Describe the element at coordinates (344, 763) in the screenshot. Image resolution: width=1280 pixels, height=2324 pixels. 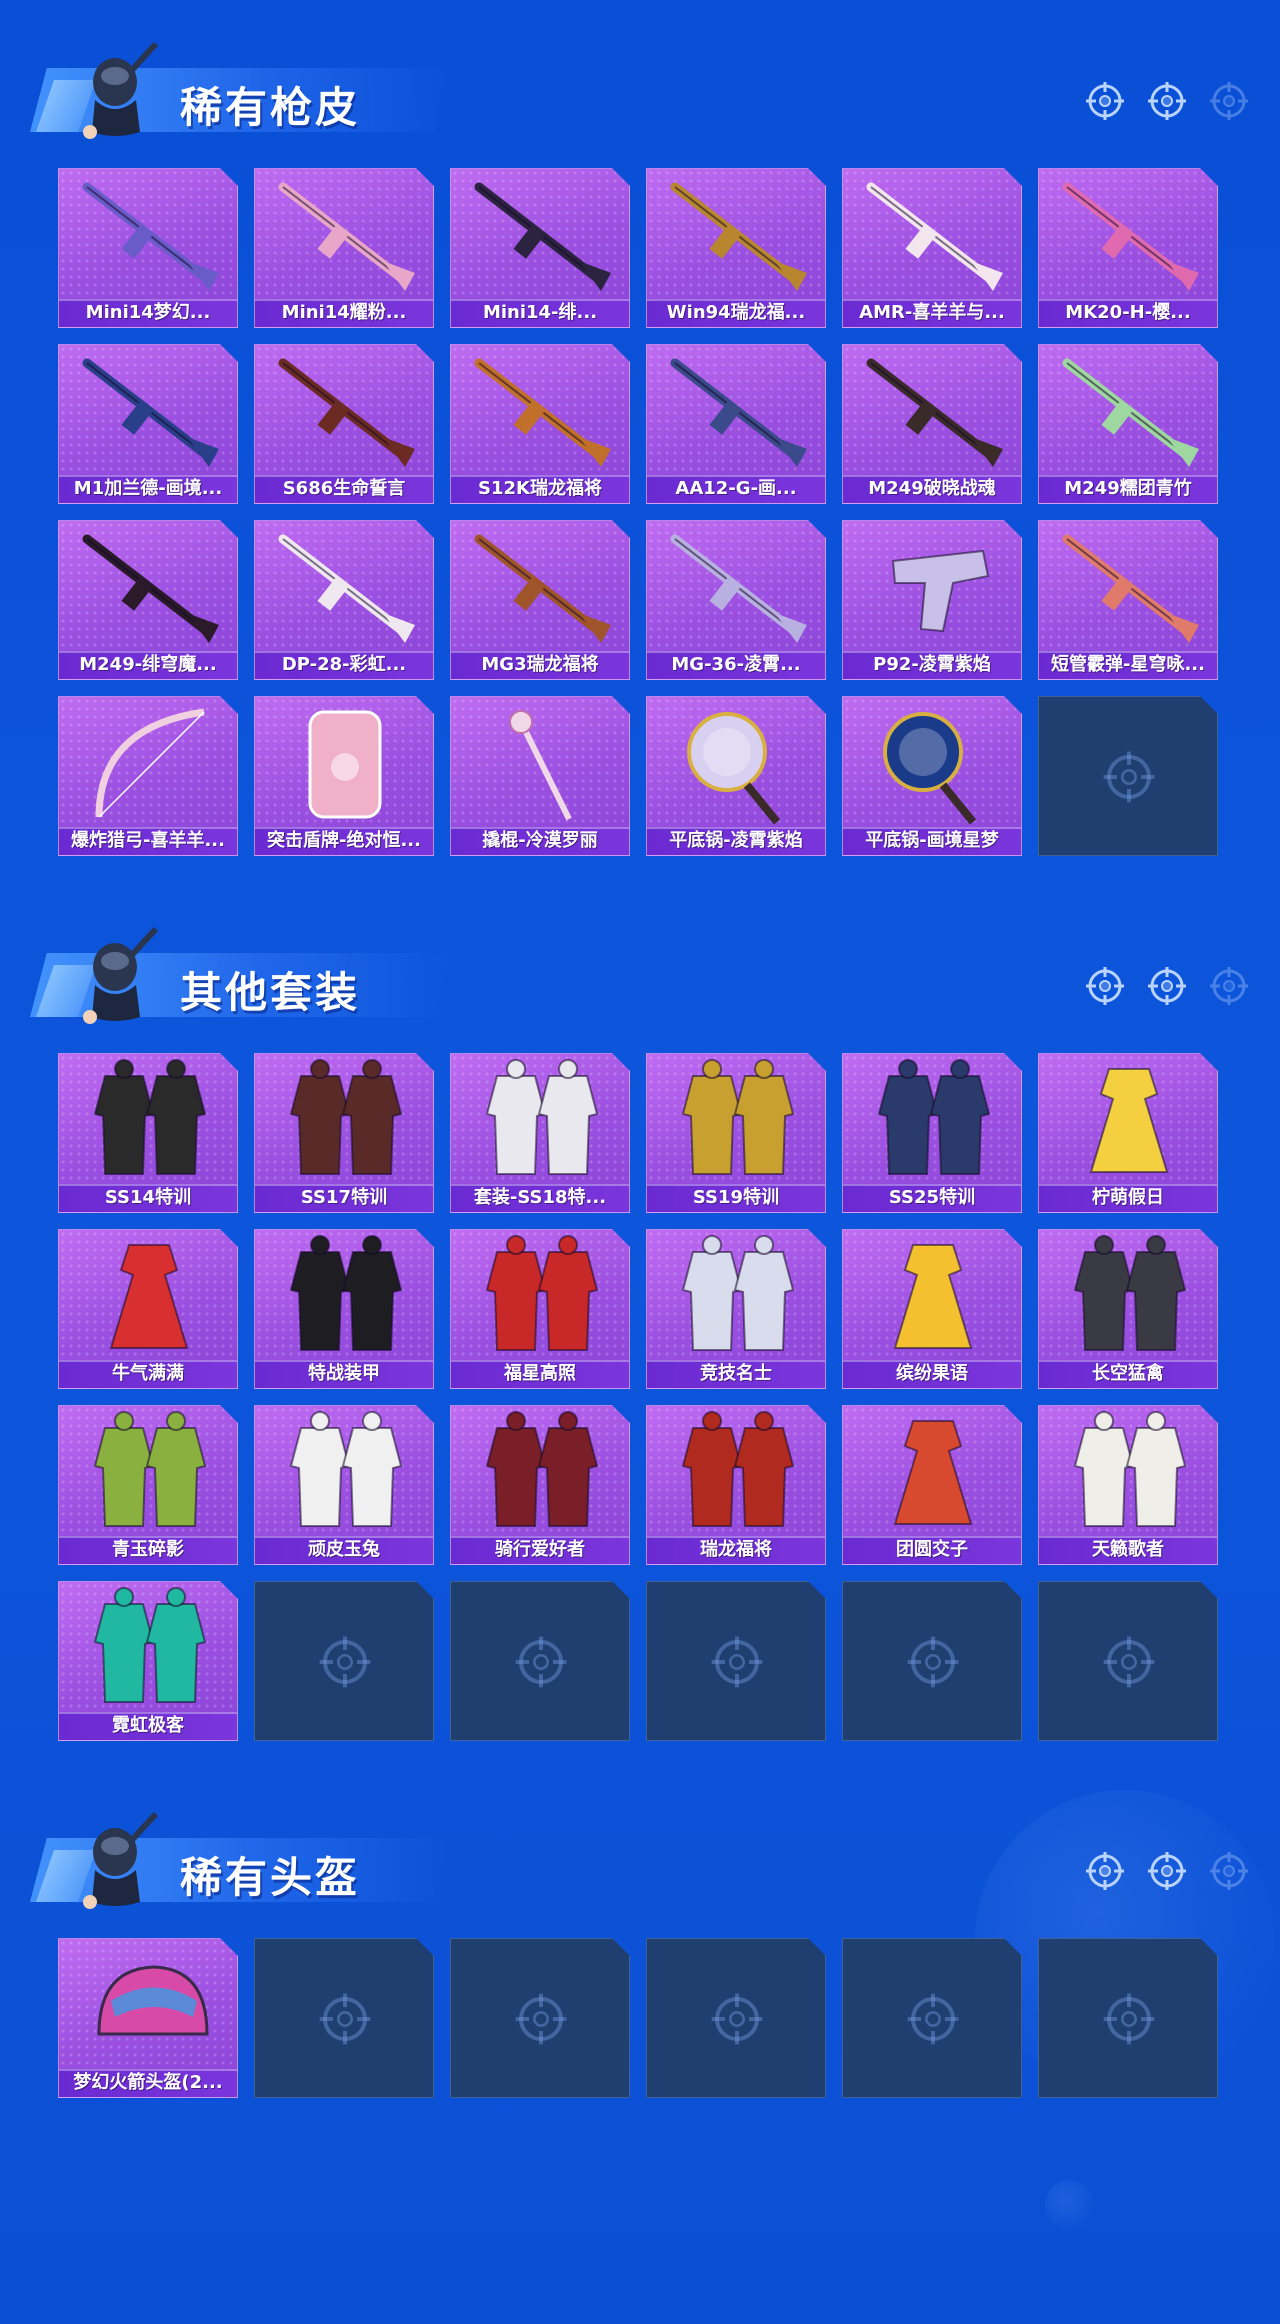
I see `shield-icon` at that location.